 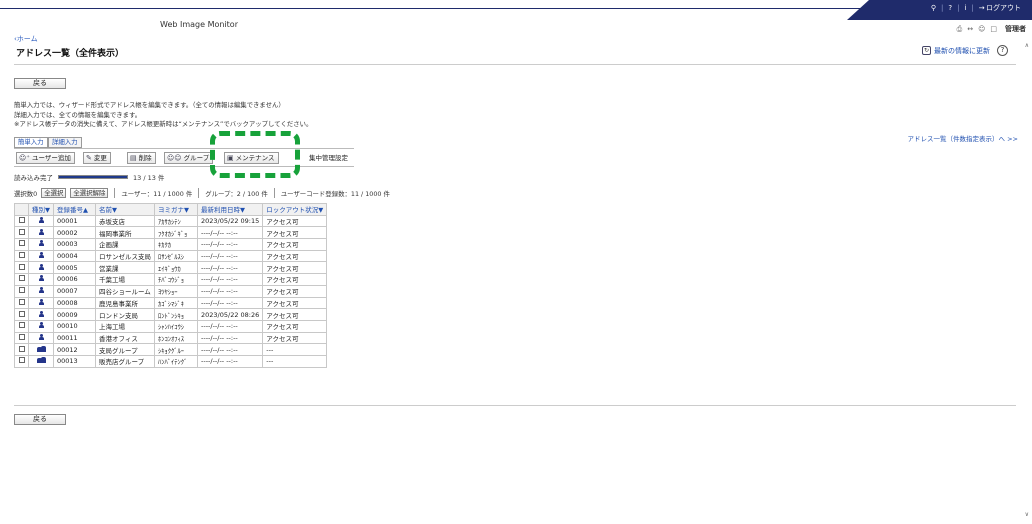 I want to click on row-registration-no: 00005, so click(x=74, y=268).